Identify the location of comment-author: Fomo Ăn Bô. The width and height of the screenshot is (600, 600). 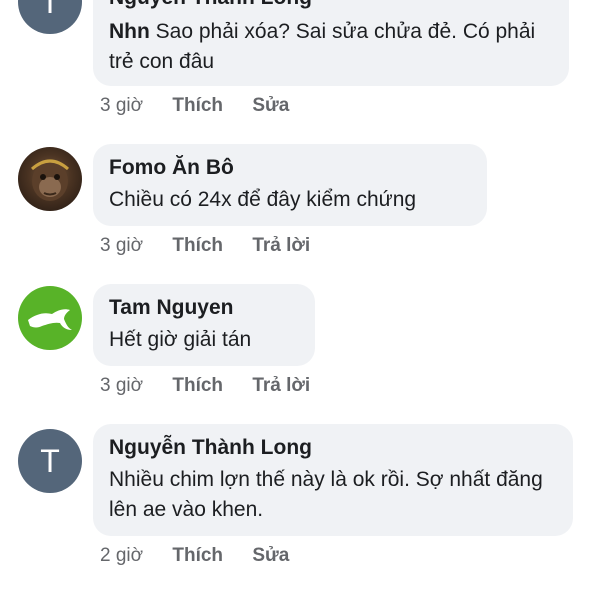
(290, 168).